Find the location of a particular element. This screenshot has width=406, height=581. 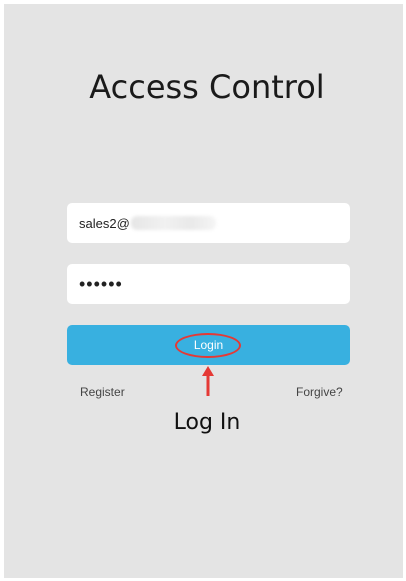

password-value: •••••• is located at coordinates (101, 283).